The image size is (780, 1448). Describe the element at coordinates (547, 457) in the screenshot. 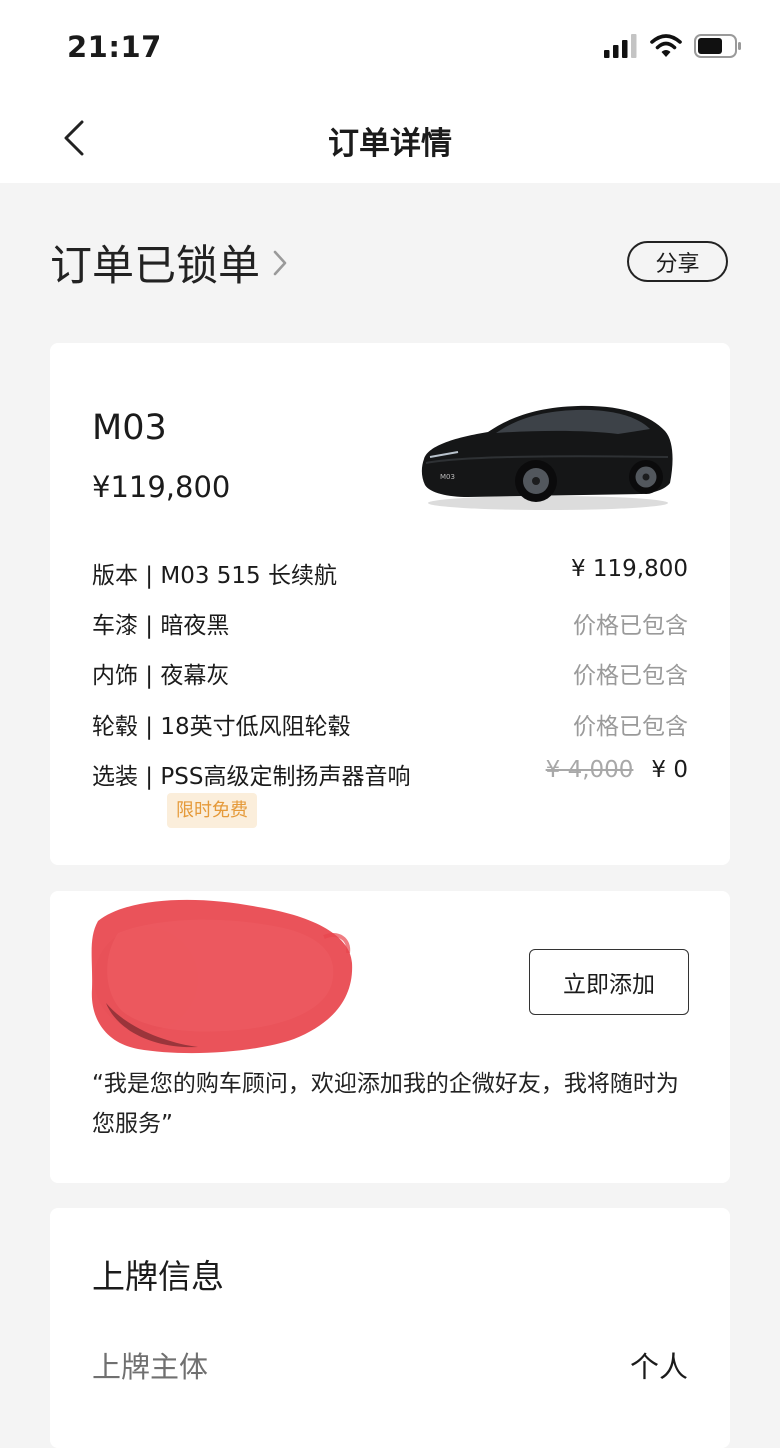

I see `car-image: M03` at that location.